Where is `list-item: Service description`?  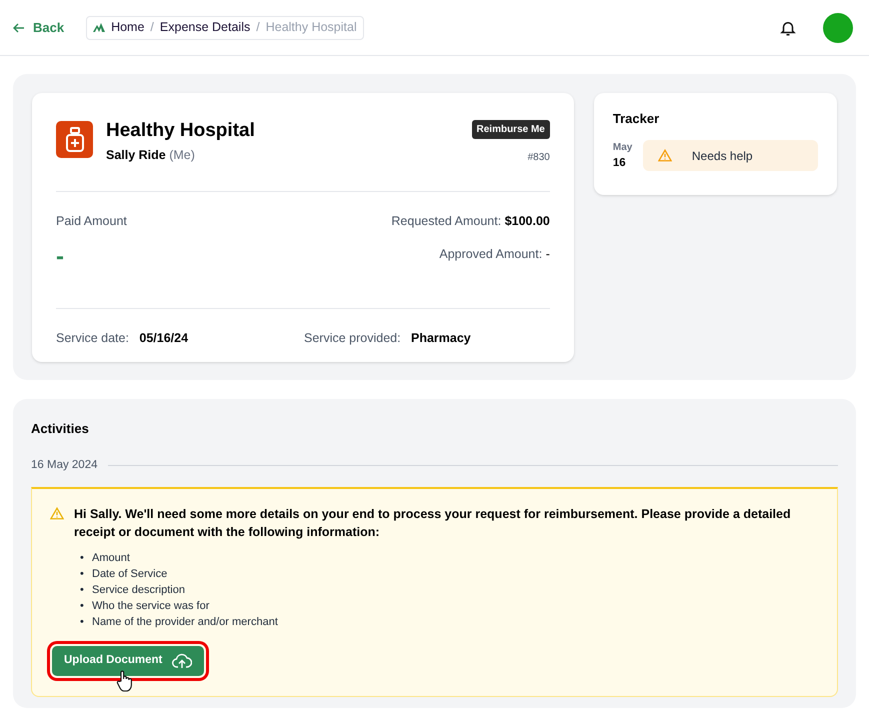
list-item: Service description is located at coordinates (138, 590).